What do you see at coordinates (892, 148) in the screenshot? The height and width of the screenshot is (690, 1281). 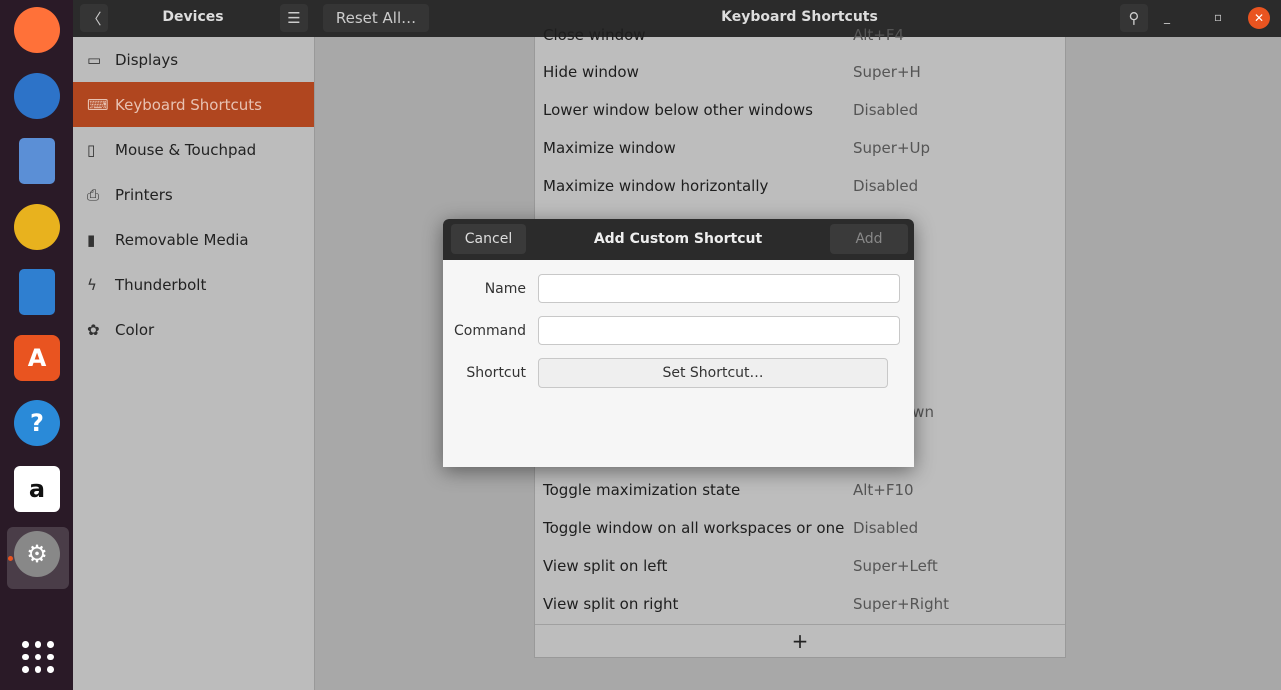 I see `shortcut-accel: Super+Up` at bounding box center [892, 148].